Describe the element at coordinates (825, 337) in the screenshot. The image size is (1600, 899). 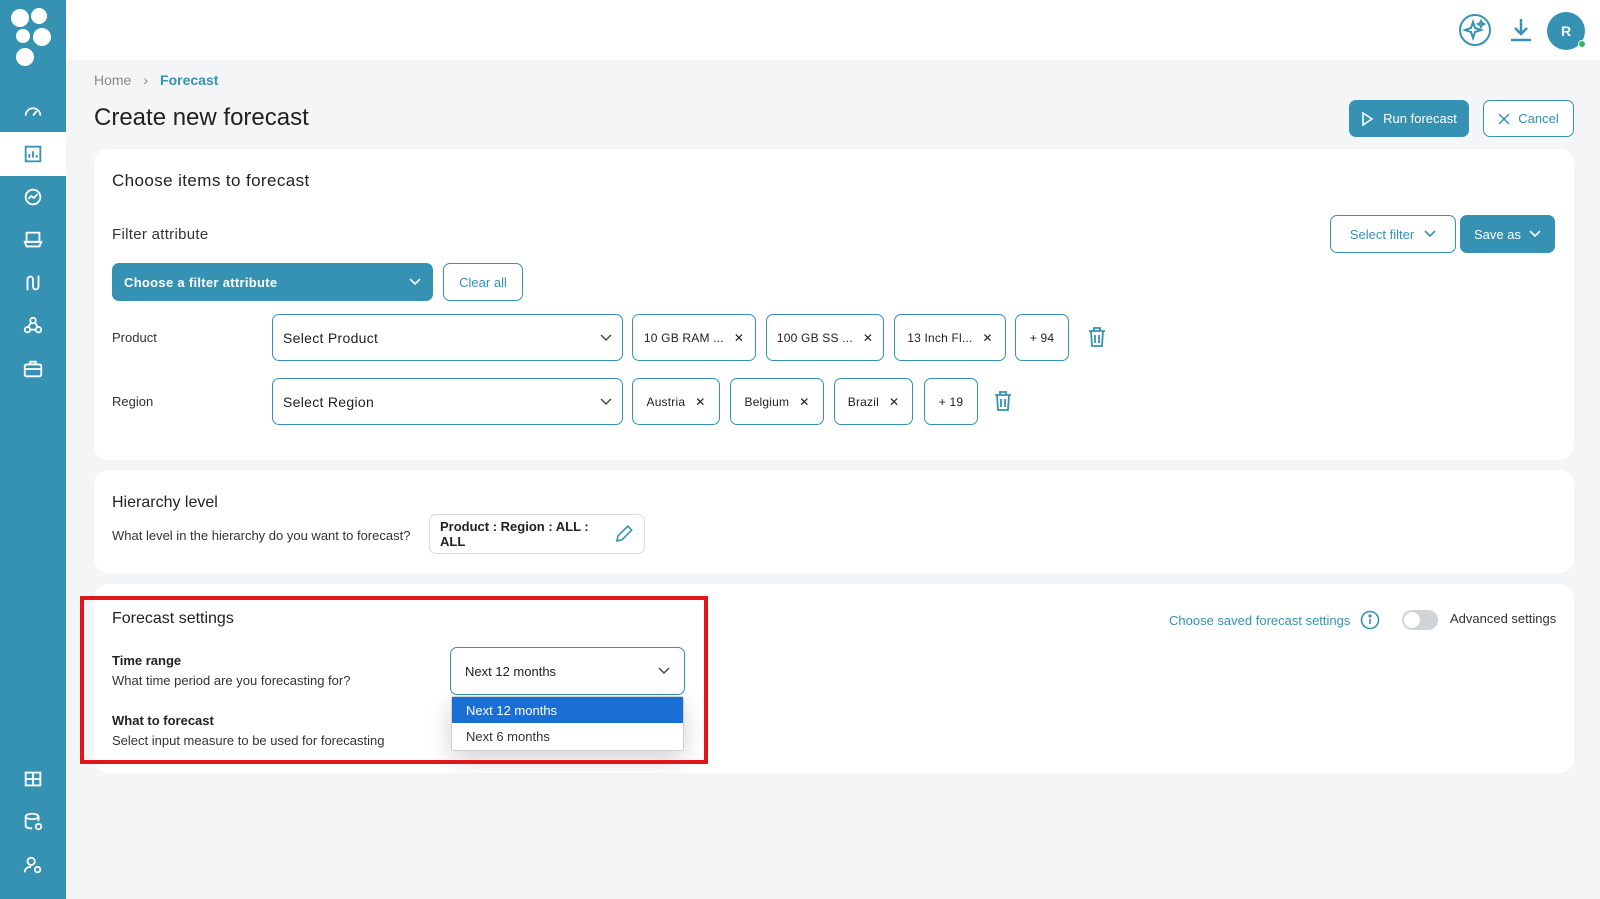
I see `product-chip: 100 GB SS ... ✕` at that location.